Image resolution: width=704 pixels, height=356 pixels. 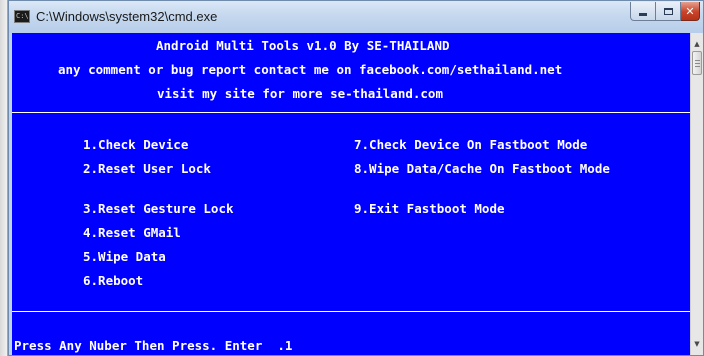 I want to click on menu-item-8: 8.Wipe Data/Cache On Fastboot Mode, so click(x=482, y=168).